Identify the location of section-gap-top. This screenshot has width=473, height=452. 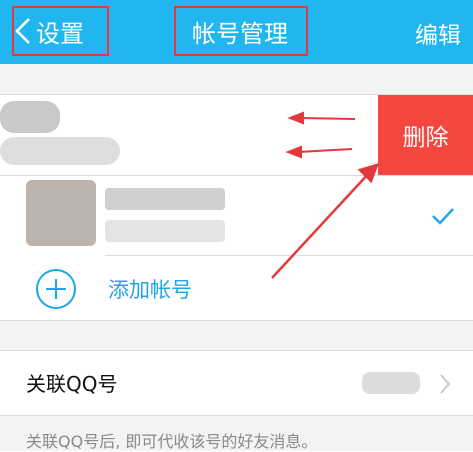
(236, 79).